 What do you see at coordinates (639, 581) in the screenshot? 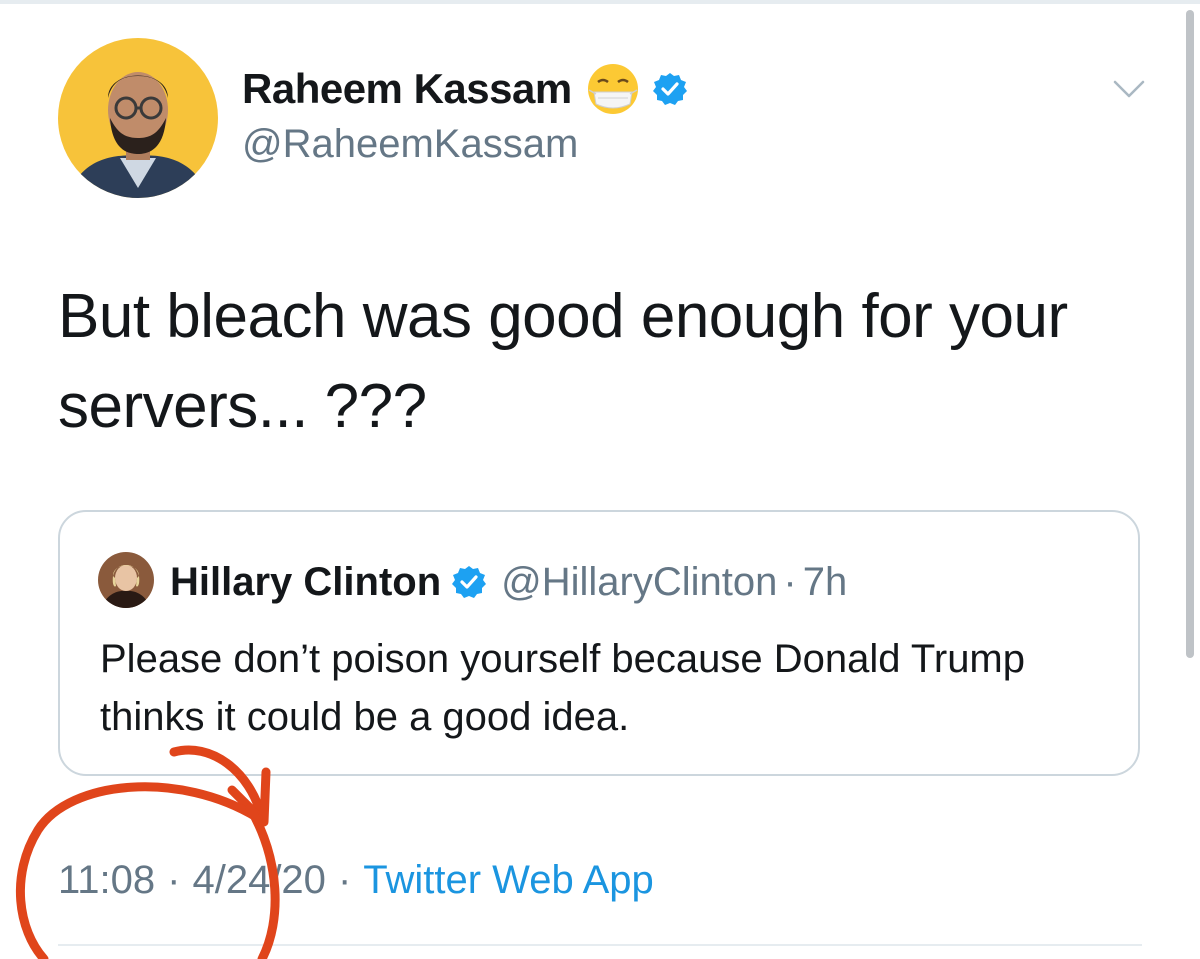
I see `quoted-handle: @HillaryClinton` at bounding box center [639, 581].